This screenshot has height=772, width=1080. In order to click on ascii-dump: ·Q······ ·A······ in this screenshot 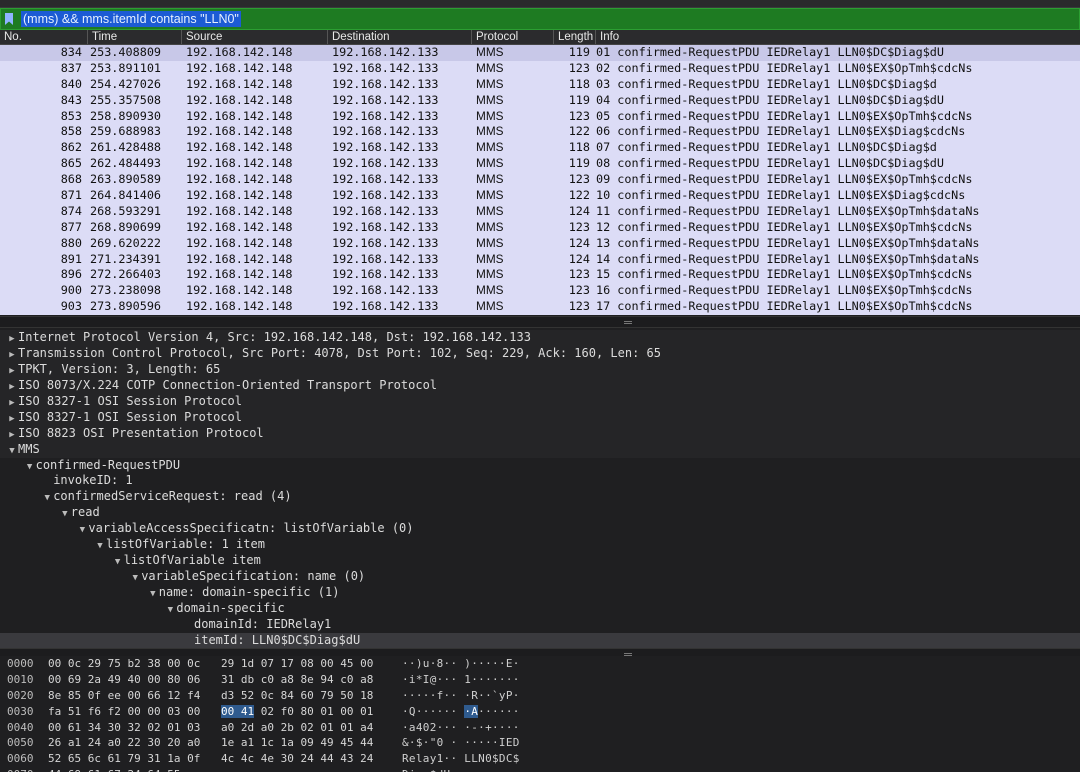, I will do `click(461, 712)`.